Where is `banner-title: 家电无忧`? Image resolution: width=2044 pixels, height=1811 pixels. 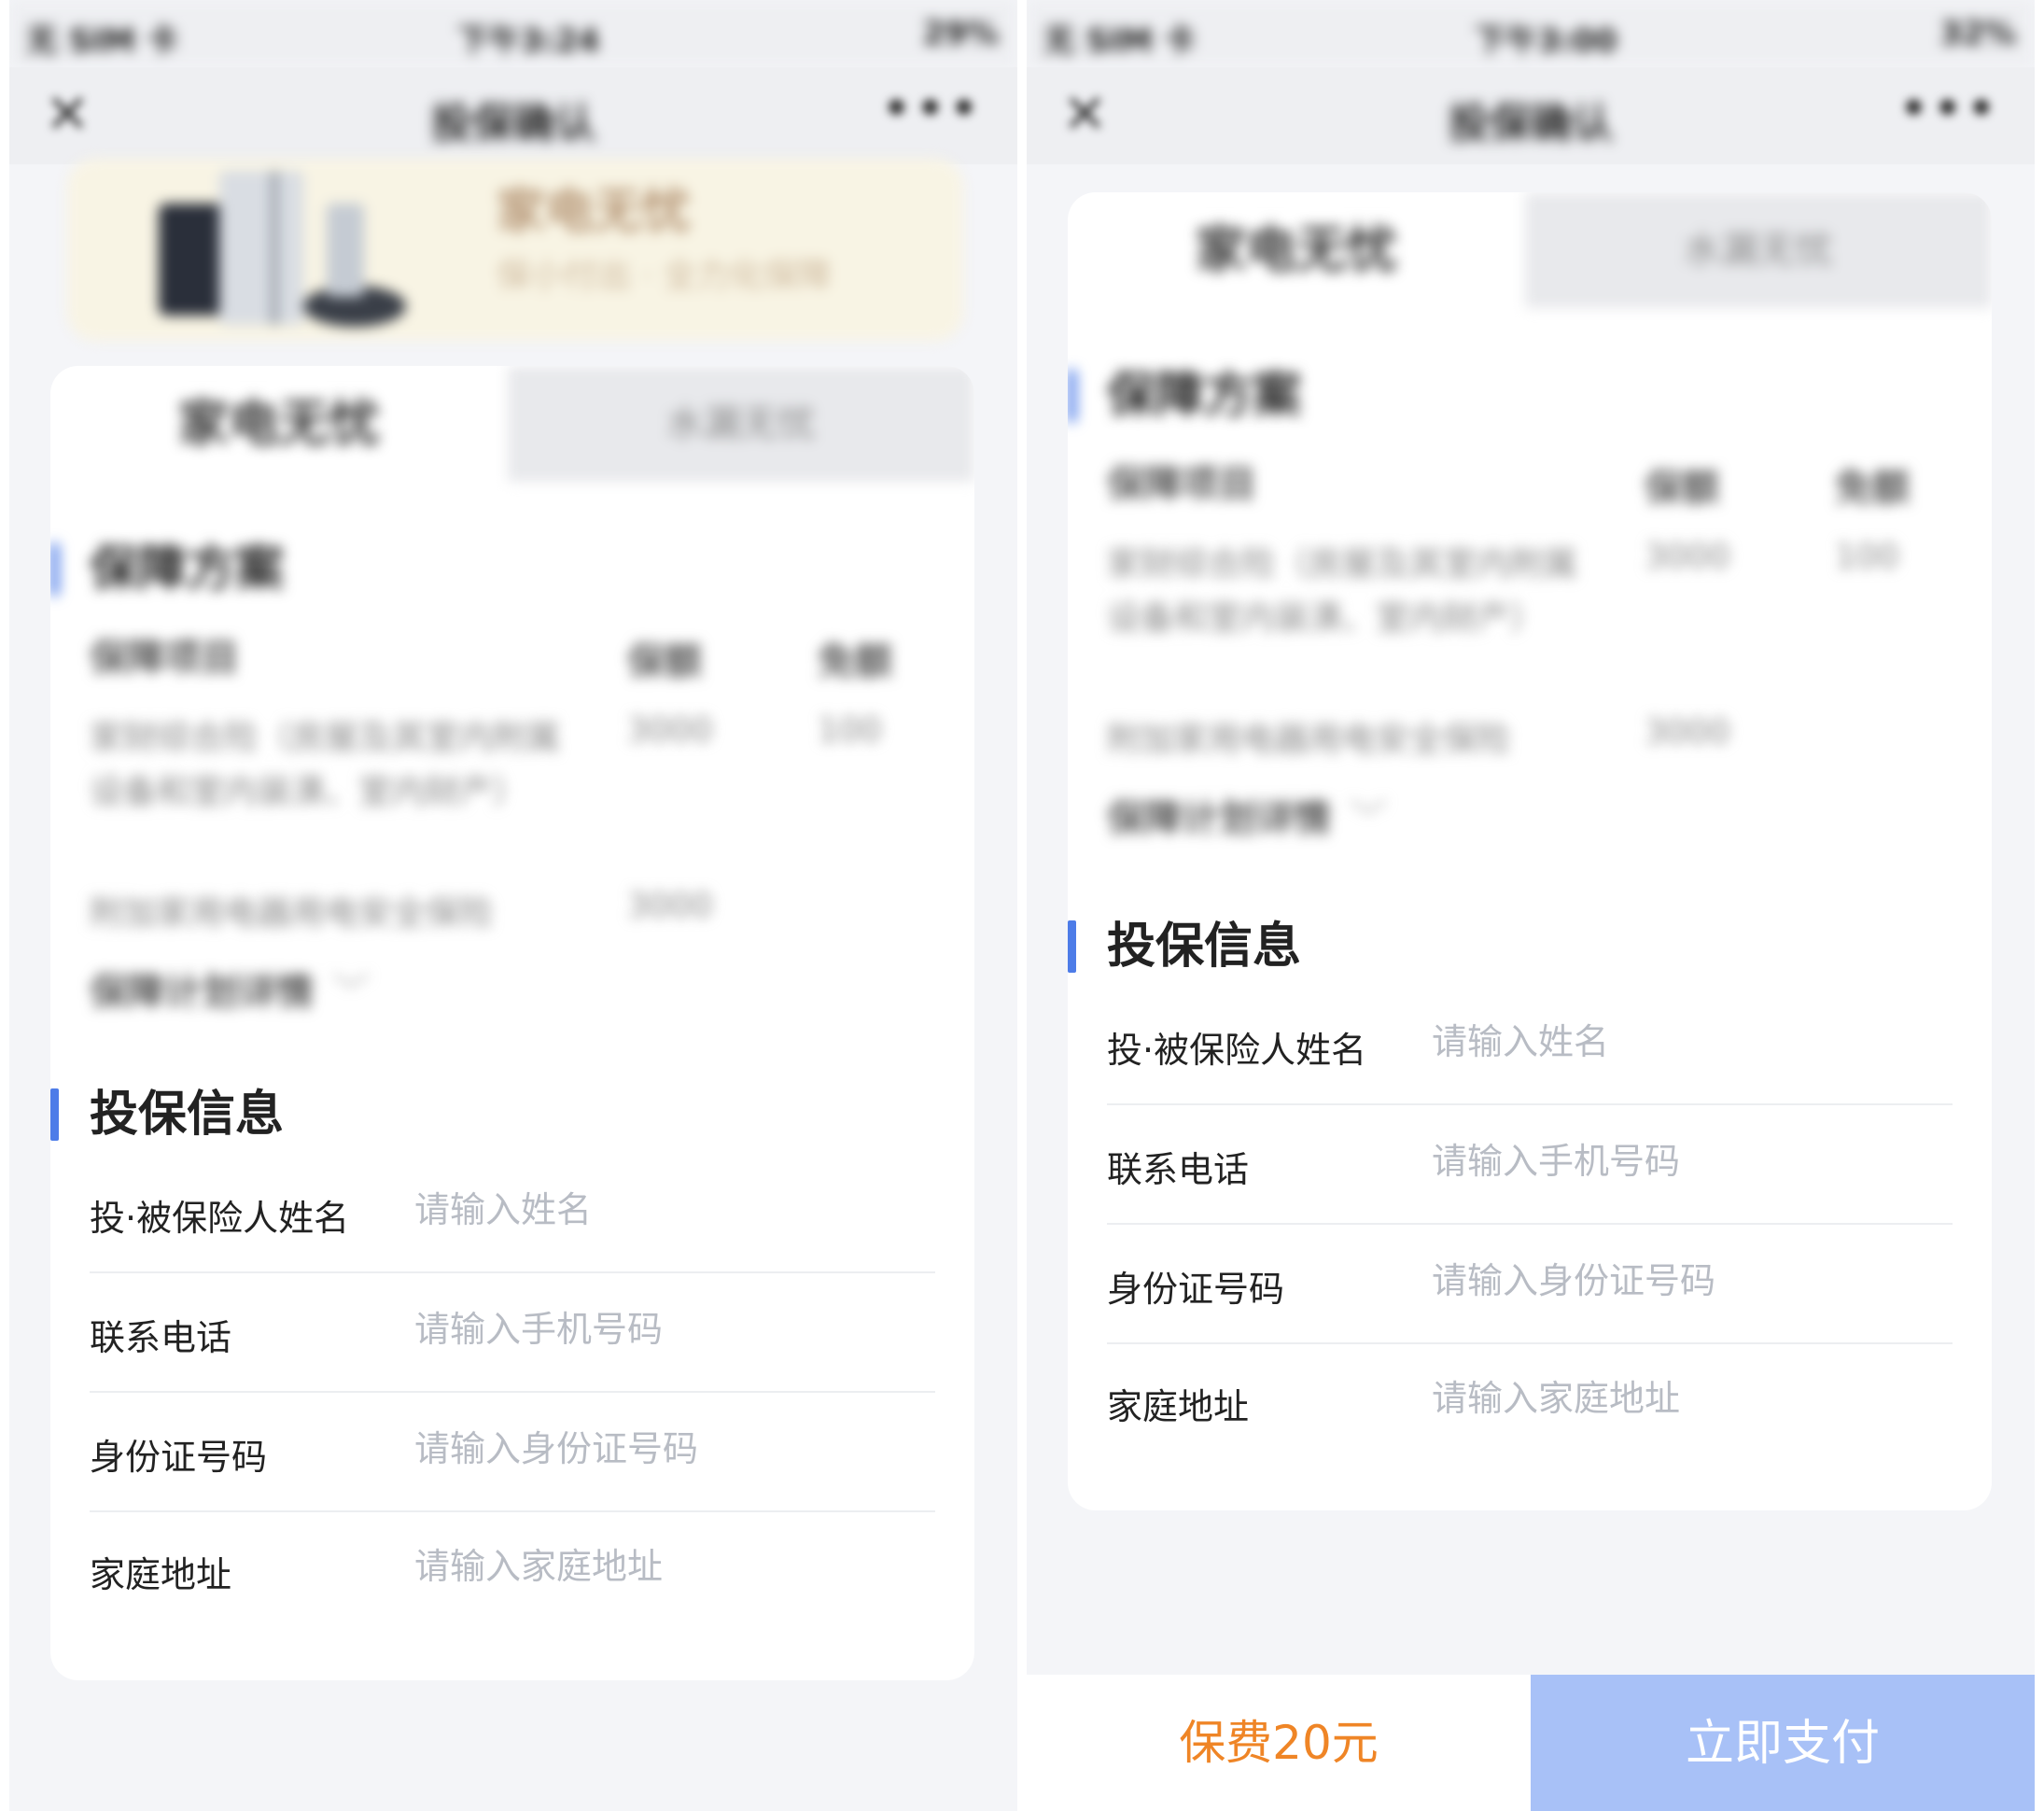
banner-title: 家电无忧 is located at coordinates (594, 212).